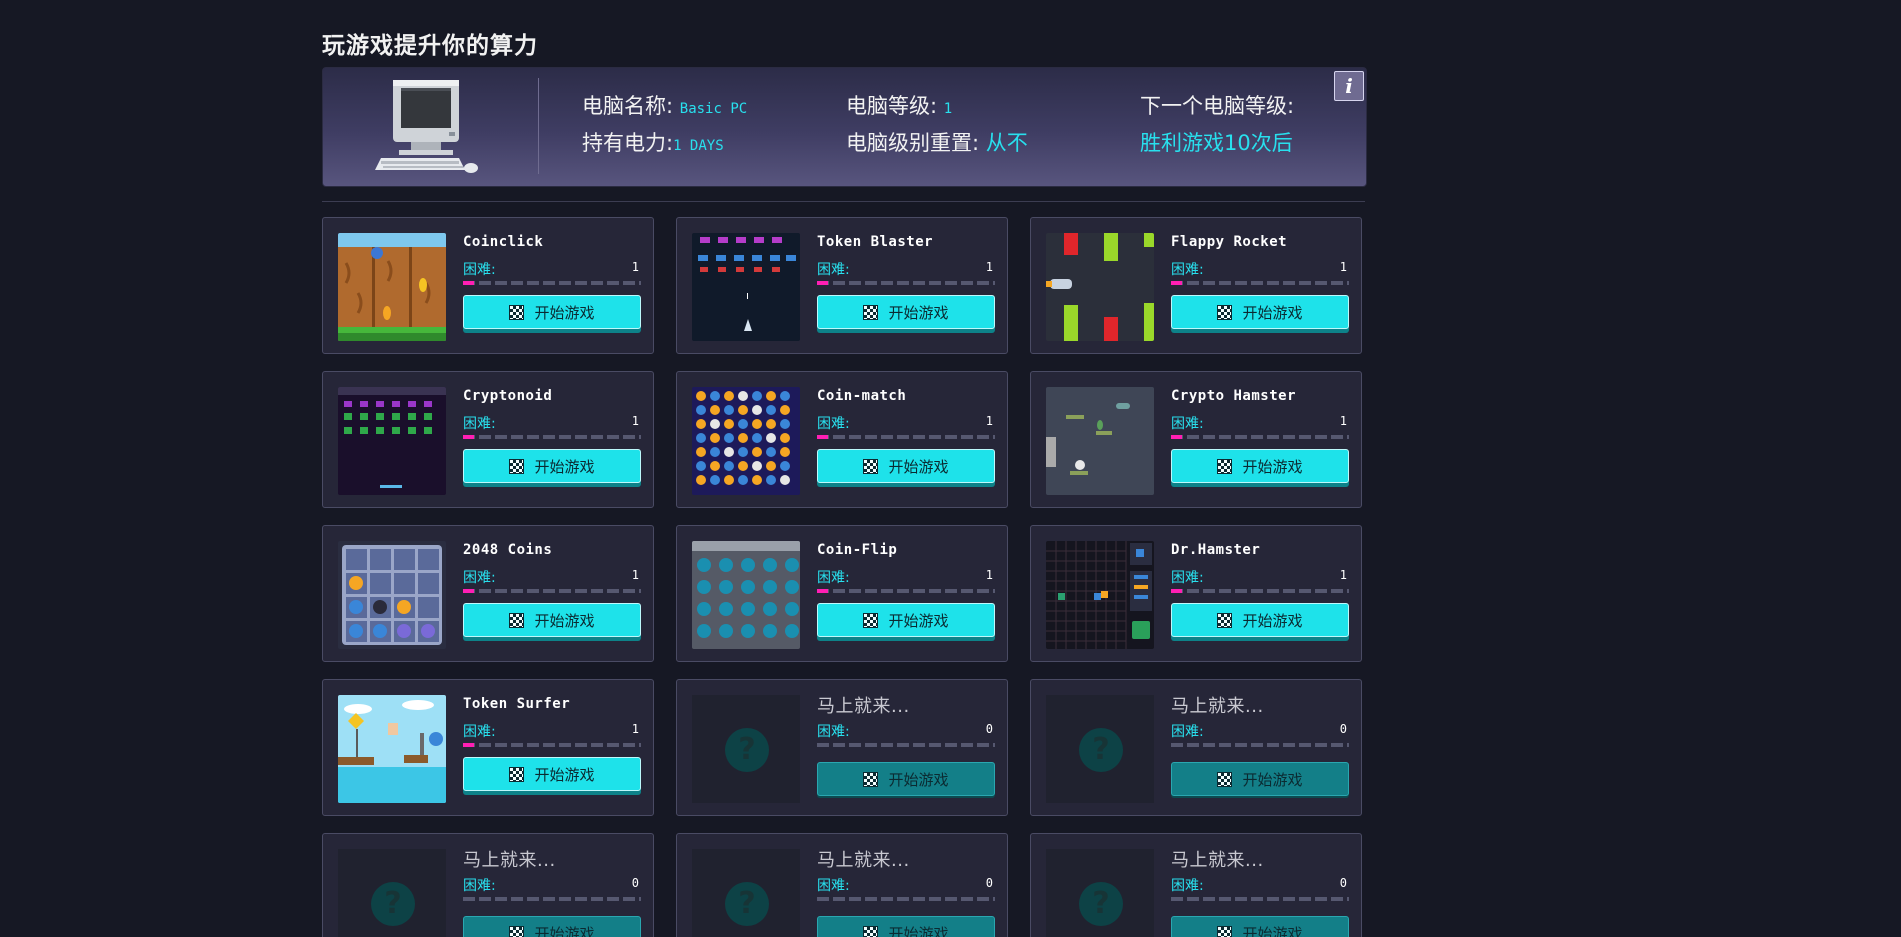 This screenshot has height=937, width=1901. Describe the element at coordinates (1217, 106) in the screenshot. I see `pc-next-level-label: 下一个电脑等级:` at that location.